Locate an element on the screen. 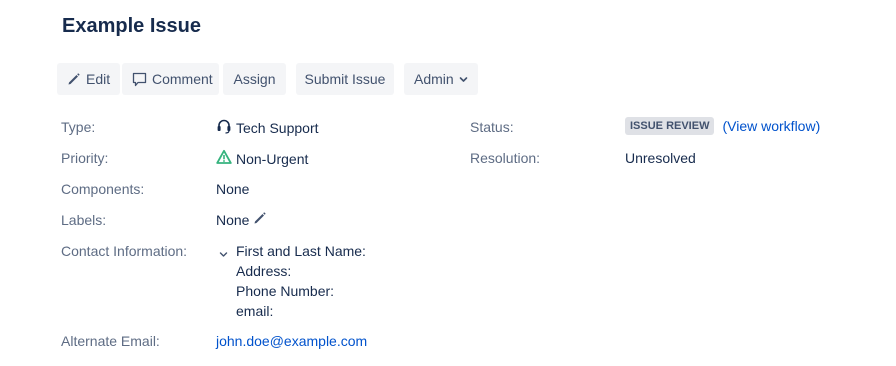 This screenshot has width=896, height=366. contact-phone-line: Phone Number: is located at coordinates (285, 291).